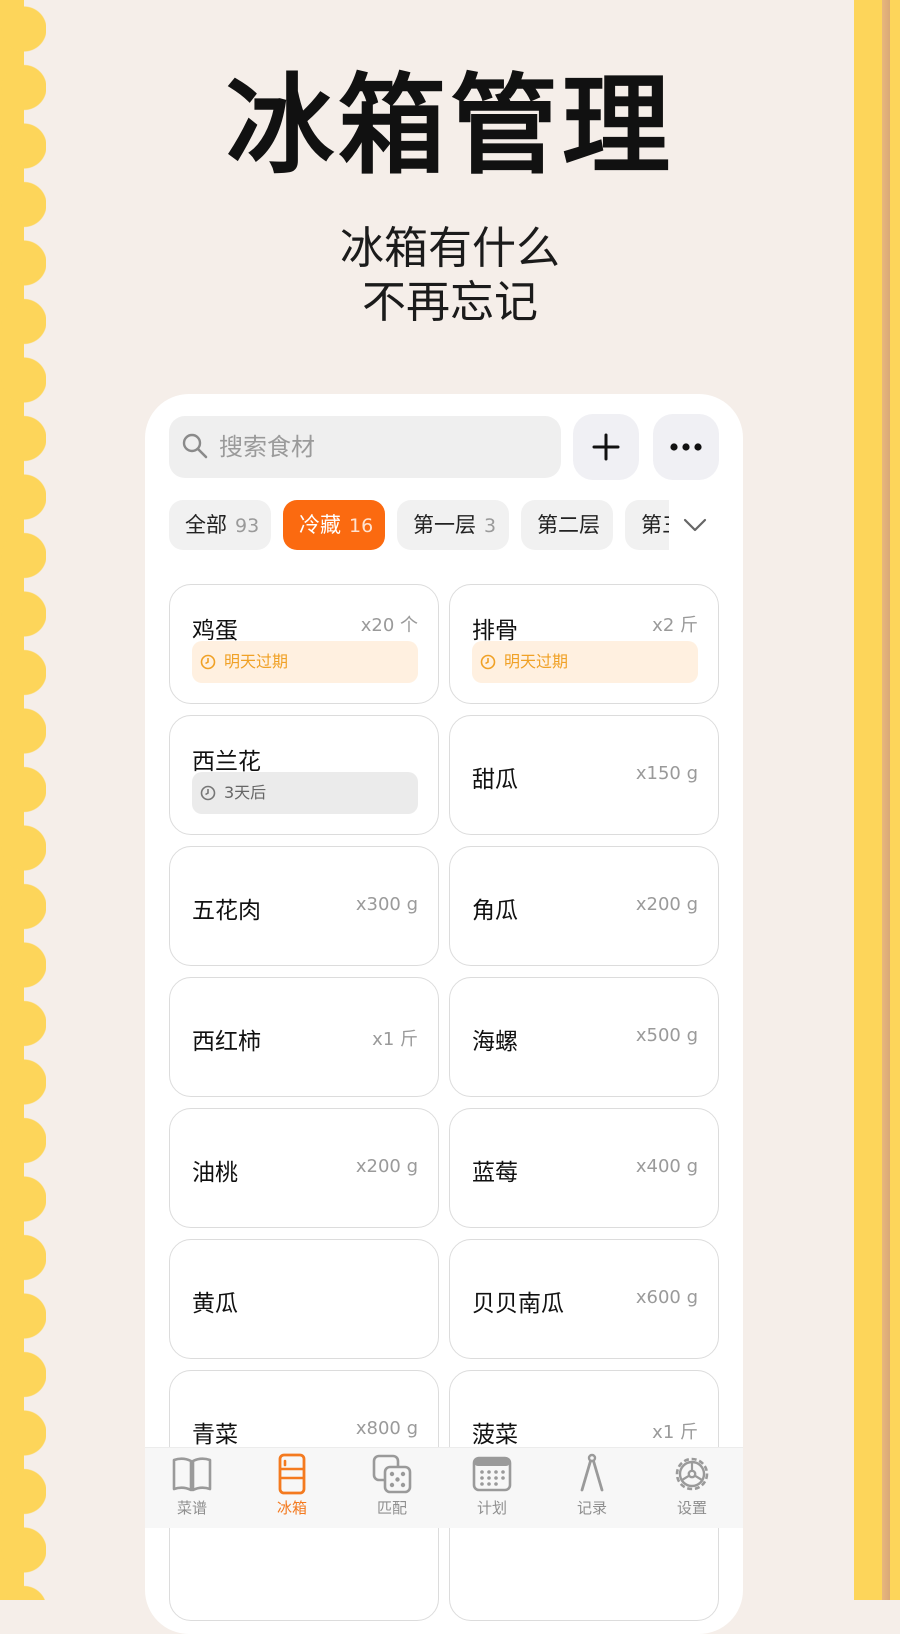  I want to click on food-card: 黄瓜, so click(304, 1299).